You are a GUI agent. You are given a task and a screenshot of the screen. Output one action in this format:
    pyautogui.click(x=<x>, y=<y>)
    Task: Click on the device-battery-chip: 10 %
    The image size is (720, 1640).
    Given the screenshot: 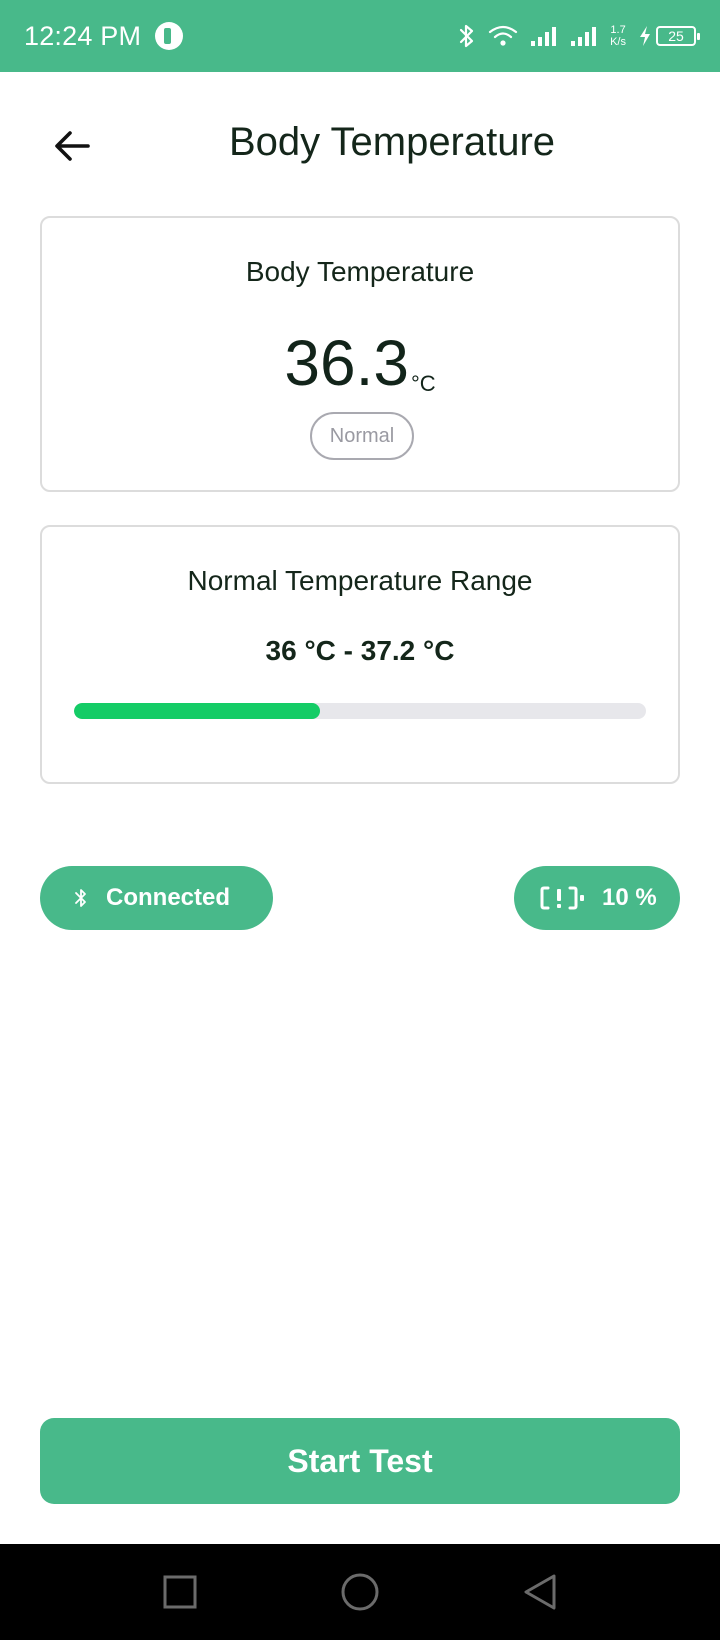 What is the action you would take?
    pyautogui.click(x=597, y=898)
    